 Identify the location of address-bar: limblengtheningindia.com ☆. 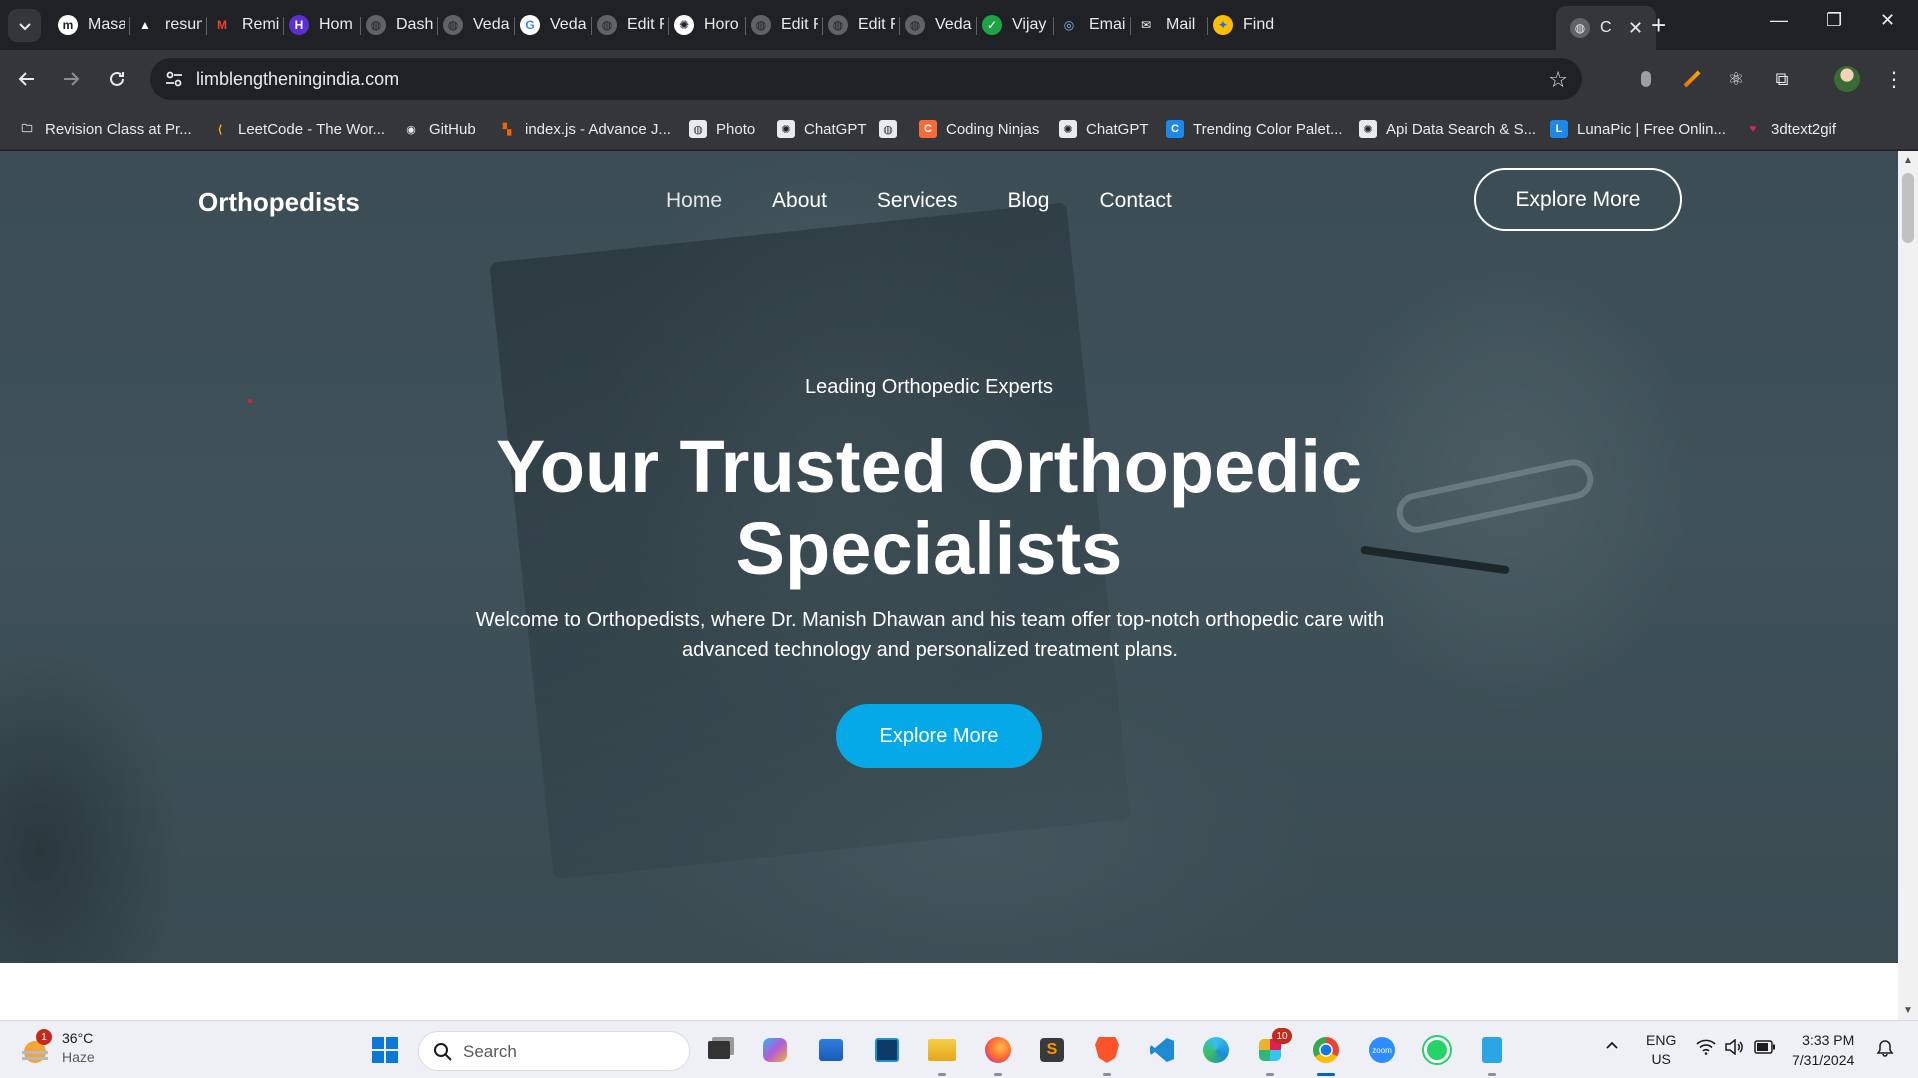
(866, 79).